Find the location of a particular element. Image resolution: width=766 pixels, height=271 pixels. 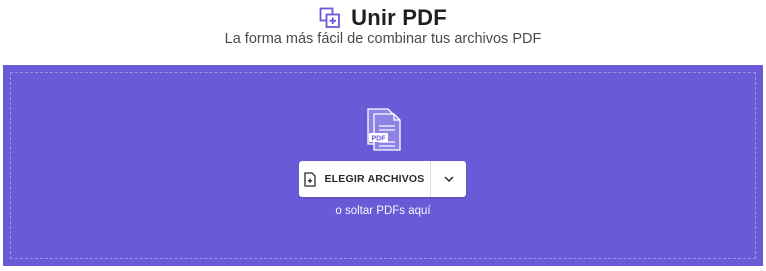

chevron-down-icon is located at coordinates (448, 179).